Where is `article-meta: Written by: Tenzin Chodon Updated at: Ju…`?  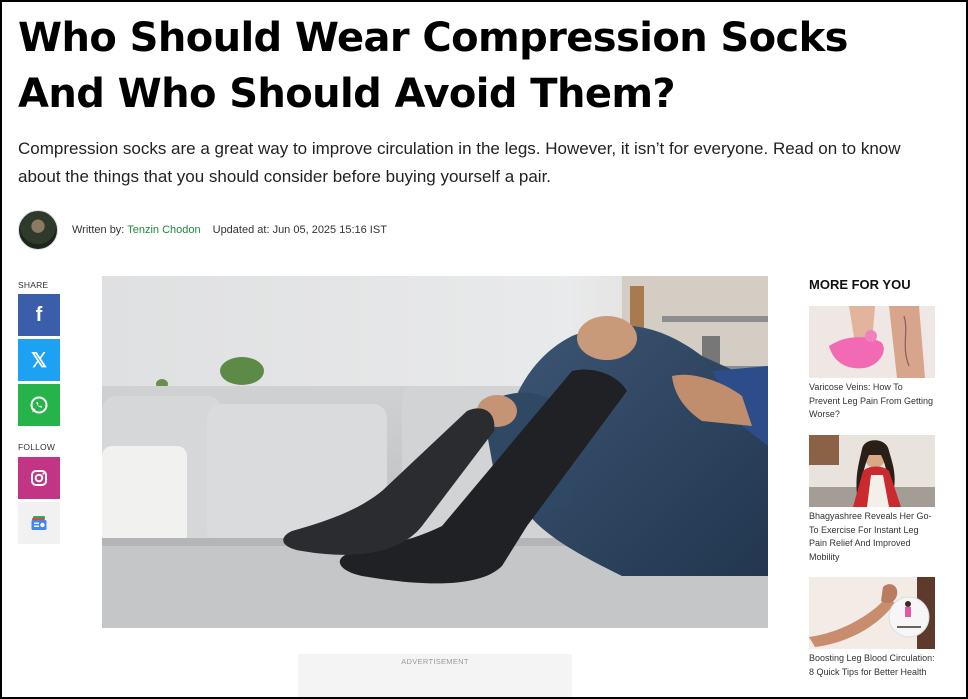 article-meta: Written by: Tenzin Chodon Updated at: Ju… is located at coordinates (229, 230).